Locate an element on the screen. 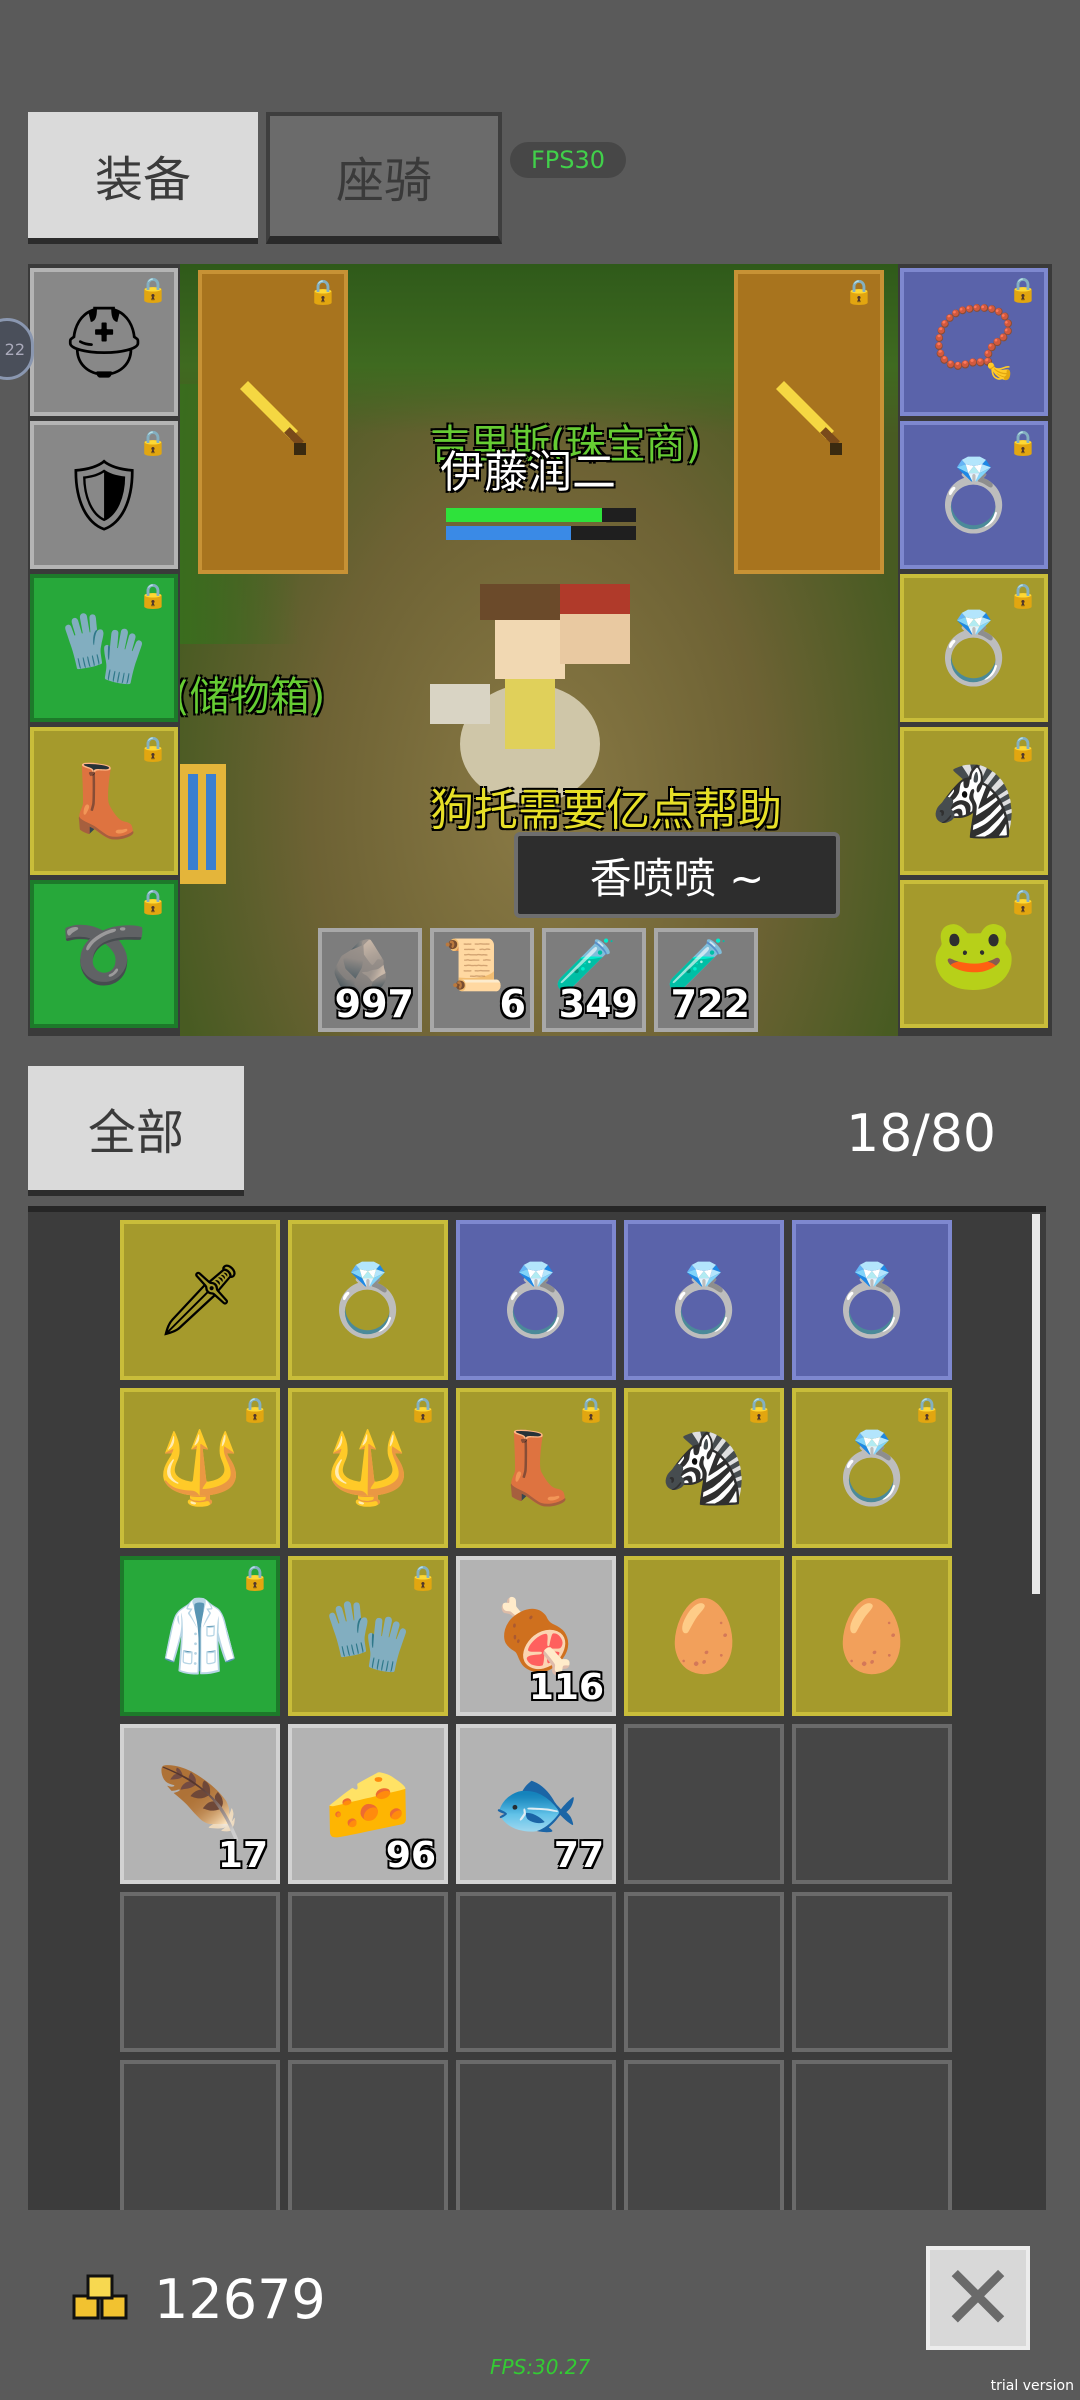 The height and width of the screenshot is (2400, 1080). player-name: 伊藤润二 is located at coordinates (528, 472).